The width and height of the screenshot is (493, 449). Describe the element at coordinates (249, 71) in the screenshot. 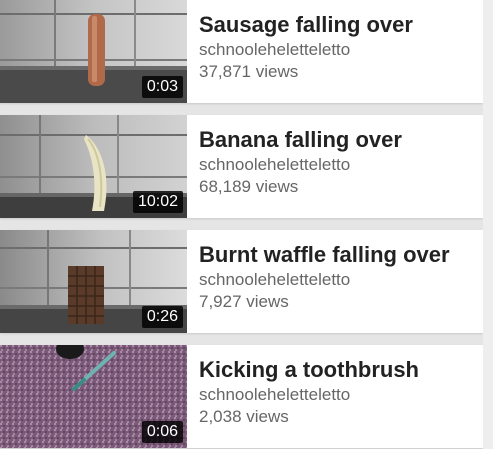

I see `view-count: 37,871 views` at that location.